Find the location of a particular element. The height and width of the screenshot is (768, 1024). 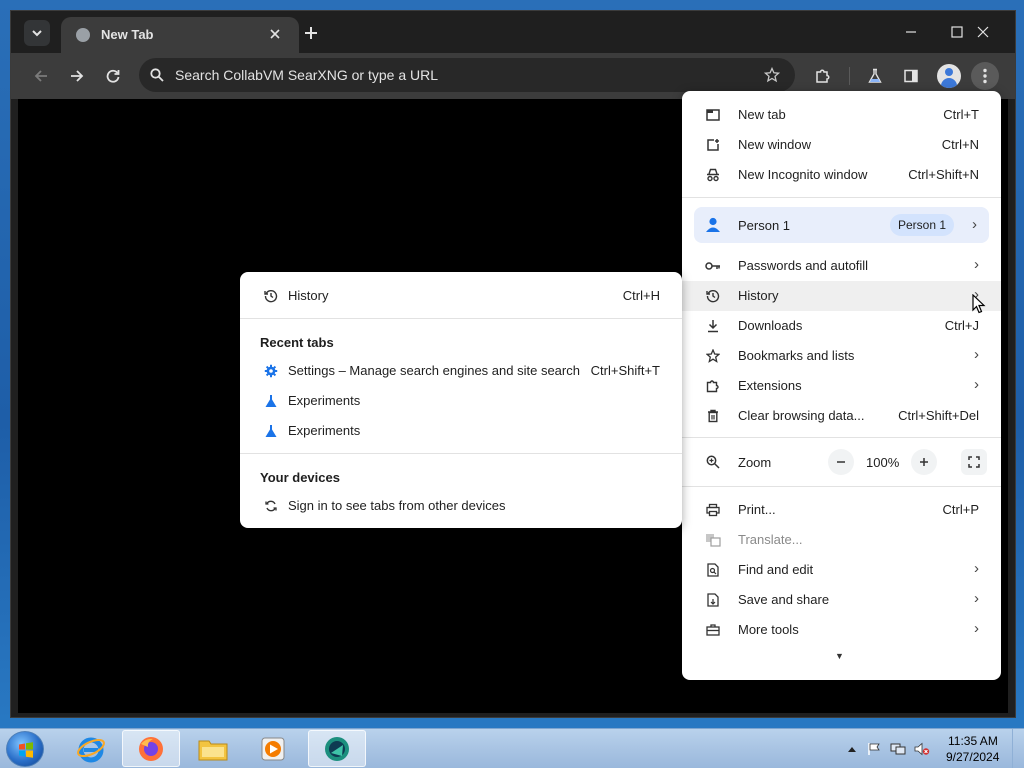

taskbar-firefox is located at coordinates (151, 748).